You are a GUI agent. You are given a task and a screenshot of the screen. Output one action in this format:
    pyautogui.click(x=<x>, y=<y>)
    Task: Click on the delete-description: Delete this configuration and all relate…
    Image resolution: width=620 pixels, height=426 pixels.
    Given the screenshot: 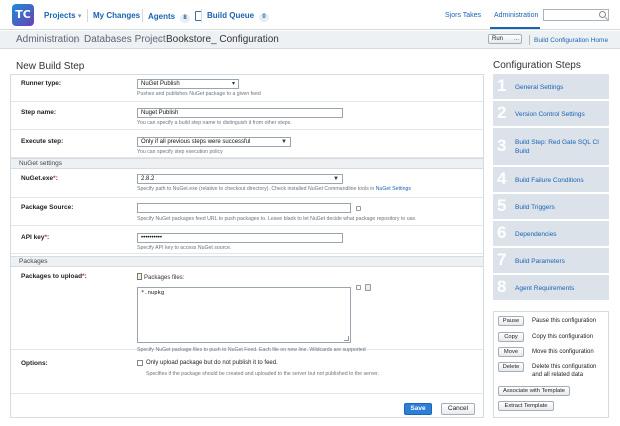 What is the action you would take?
    pyautogui.click(x=564, y=371)
    